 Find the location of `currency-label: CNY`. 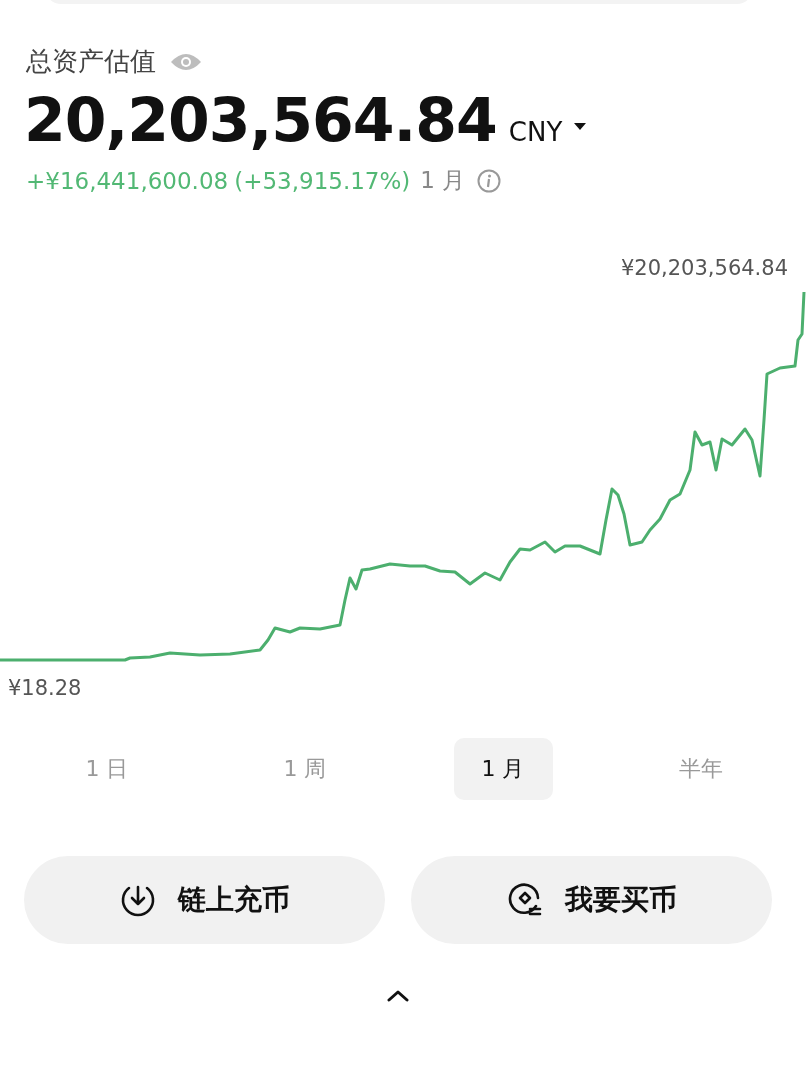

currency-label: CNY is located at coordinates (535, 132).